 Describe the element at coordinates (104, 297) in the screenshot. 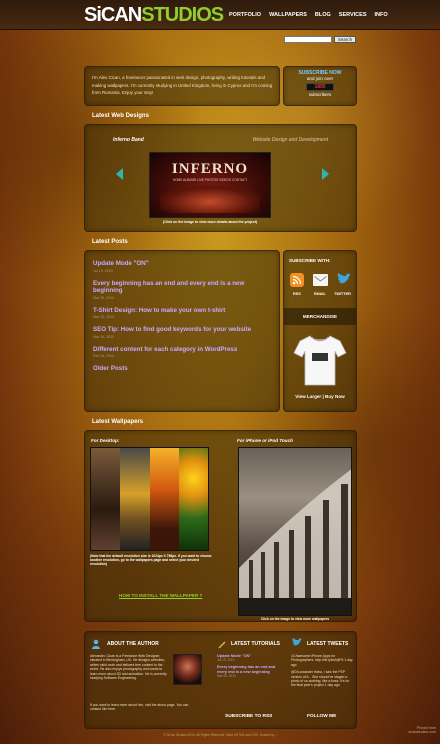

I see `post-date: Mar 26, 2010` at that location.